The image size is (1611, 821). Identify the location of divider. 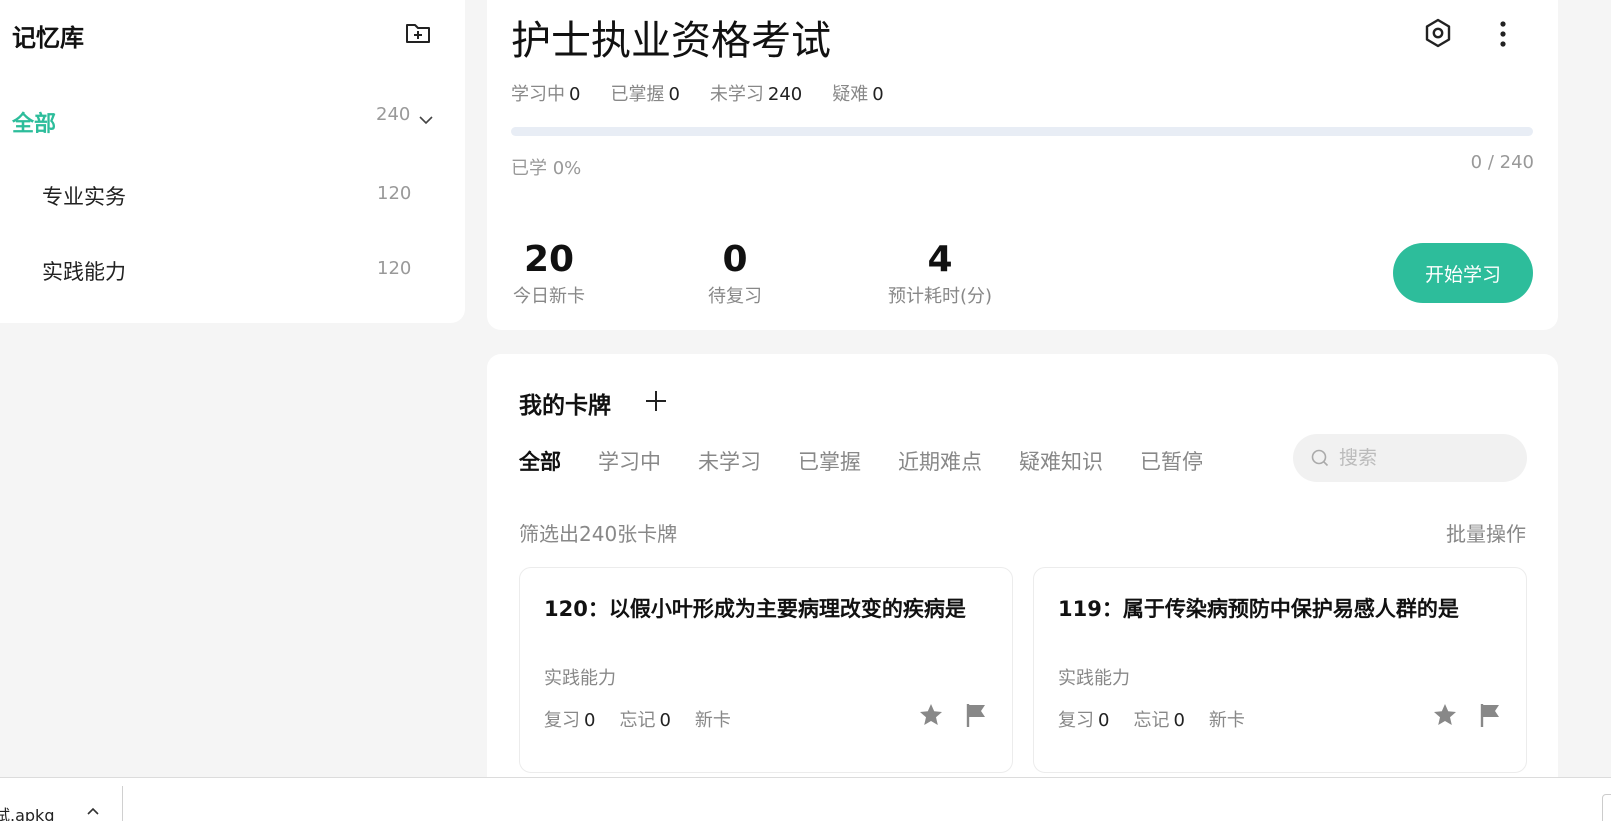
(122, 803).